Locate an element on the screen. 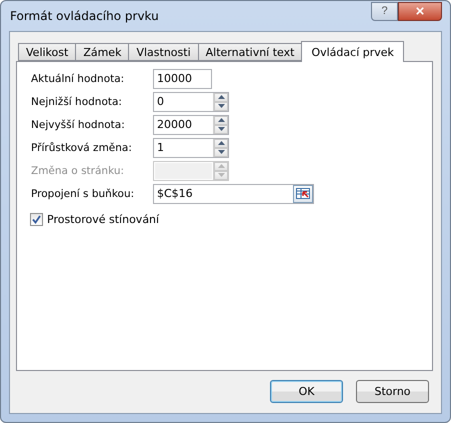 The width and height of the screenshot is (451, 423). field-value: 1 is located at coordinates (160, 147).